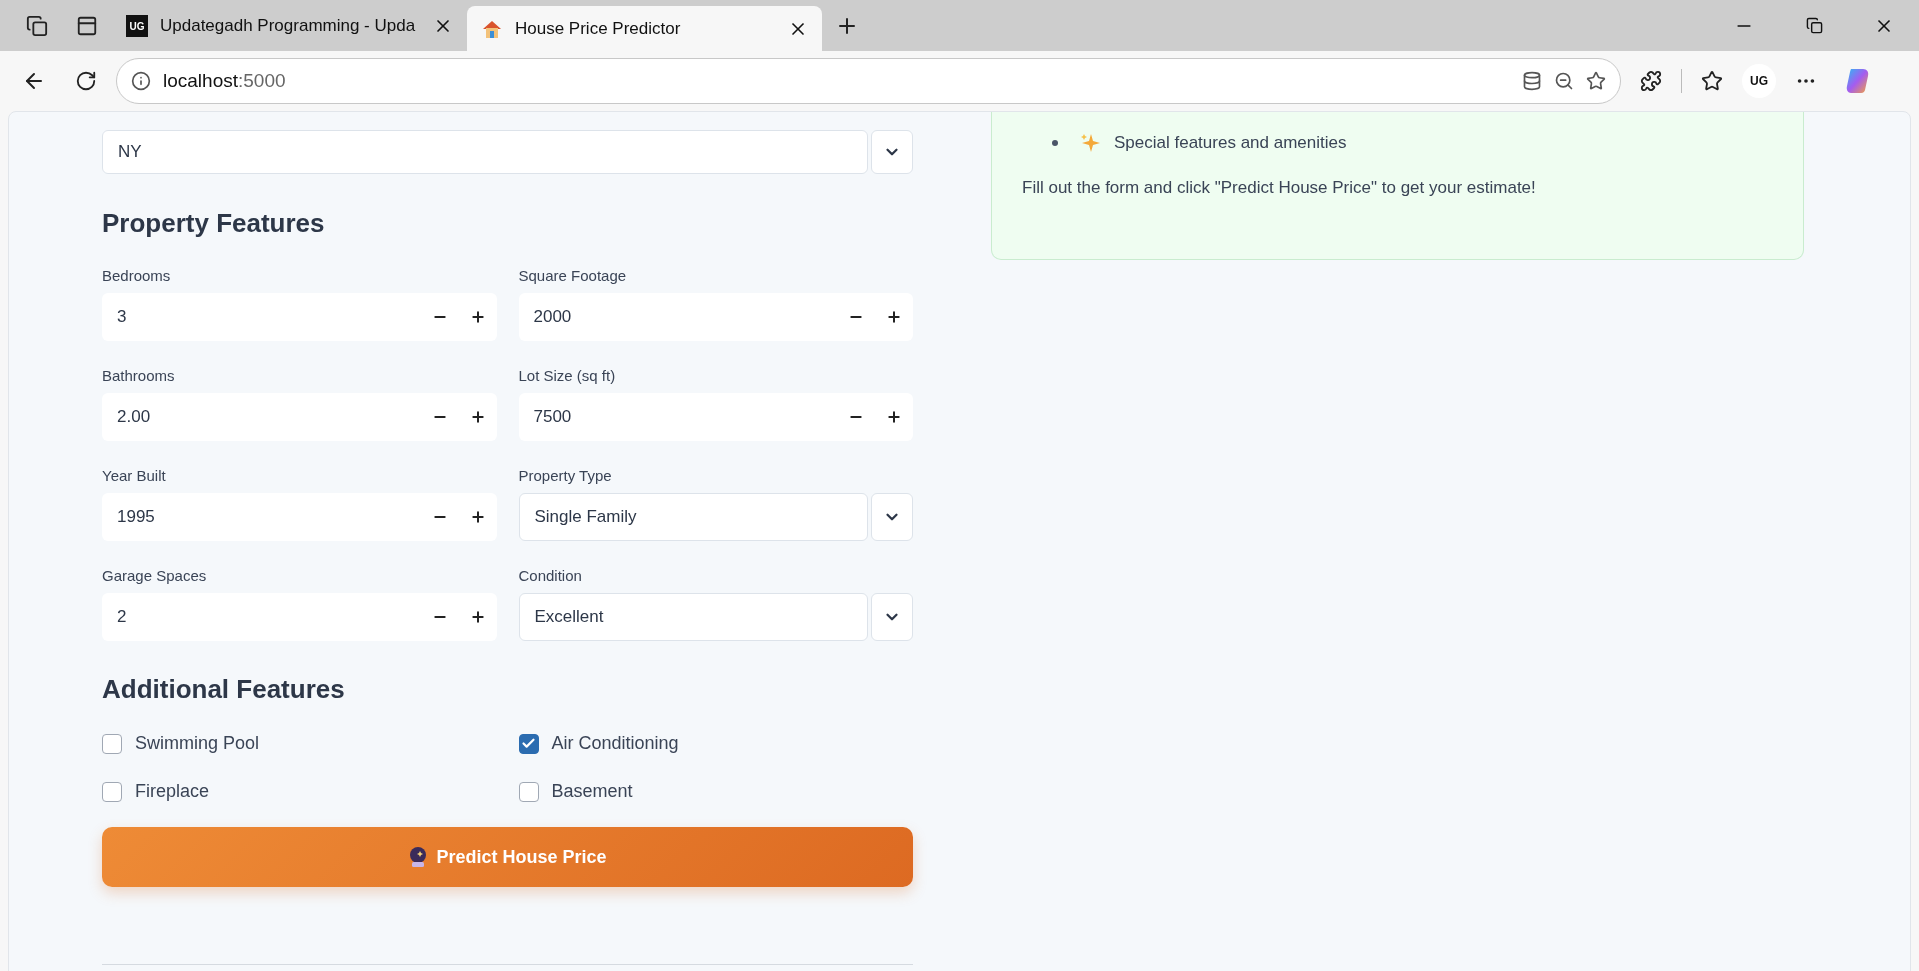  What do you see at coordinates (134, 475) in the screenshot?
I see `field-label: Year Built` at bounding box center [134, 475].